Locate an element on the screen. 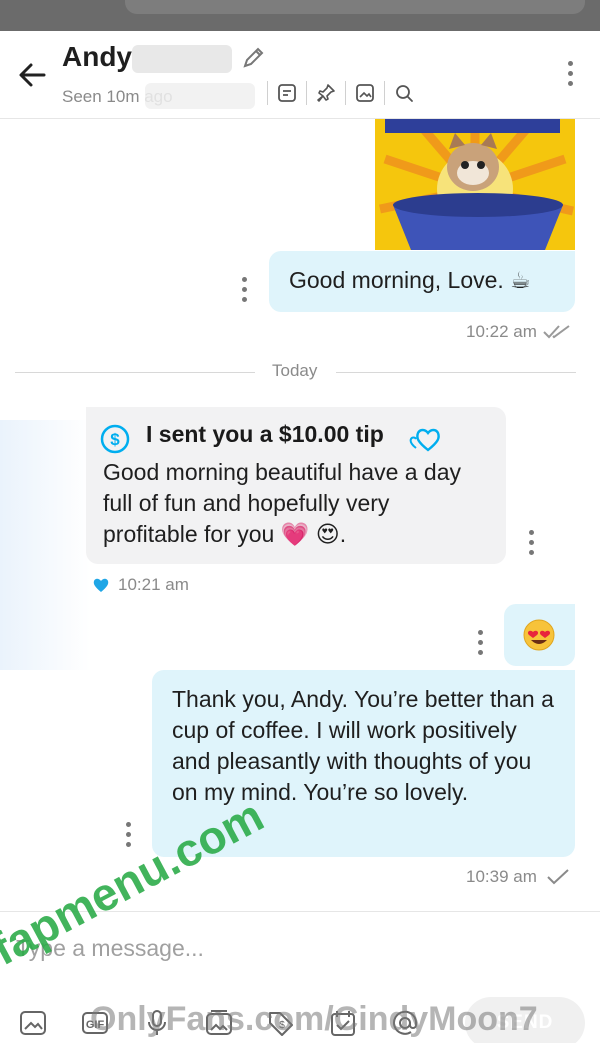 This screenshot has height=1043, width=600. message-timestamp: 10:39 am is located at coordinates (518, 877).